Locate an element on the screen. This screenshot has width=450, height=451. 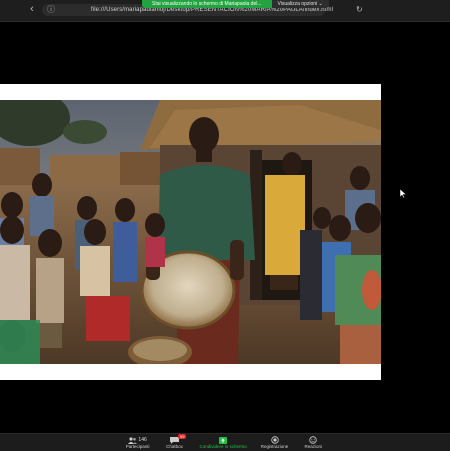
reactions-button: Reazioni is located at coordinates (313, 442).